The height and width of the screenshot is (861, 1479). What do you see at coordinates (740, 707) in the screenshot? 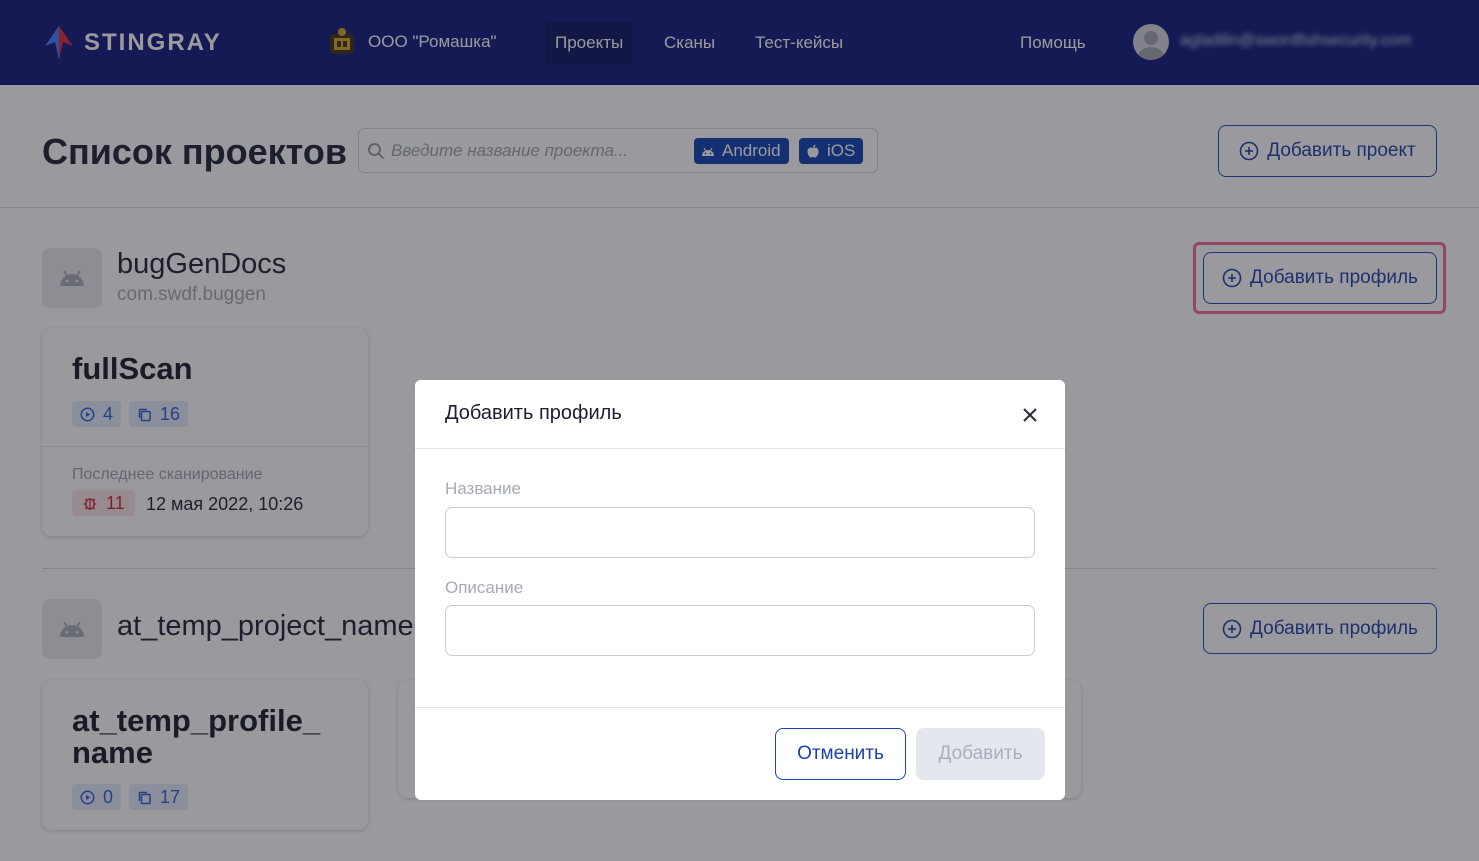
I see `dialog-footer-divider` at bounding box center [740, 707].